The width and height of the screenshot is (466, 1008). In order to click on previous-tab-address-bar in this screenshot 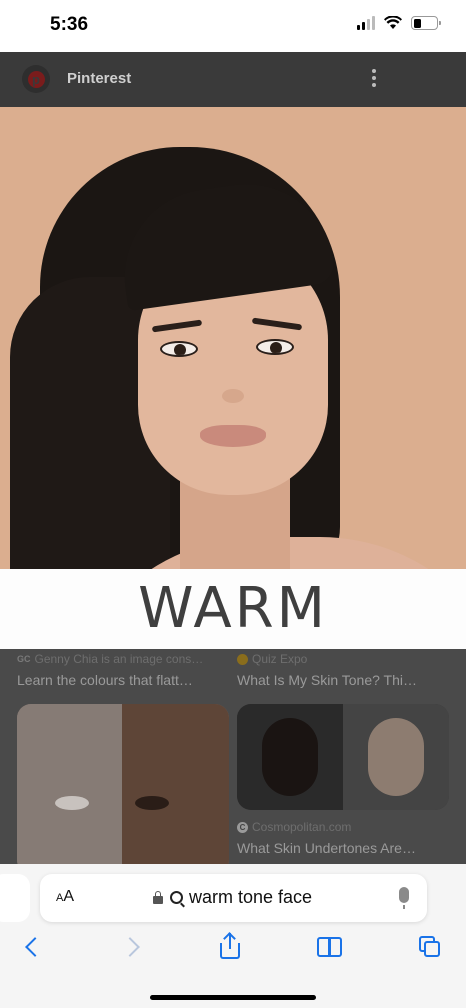, I will do `click(15, 898)`.